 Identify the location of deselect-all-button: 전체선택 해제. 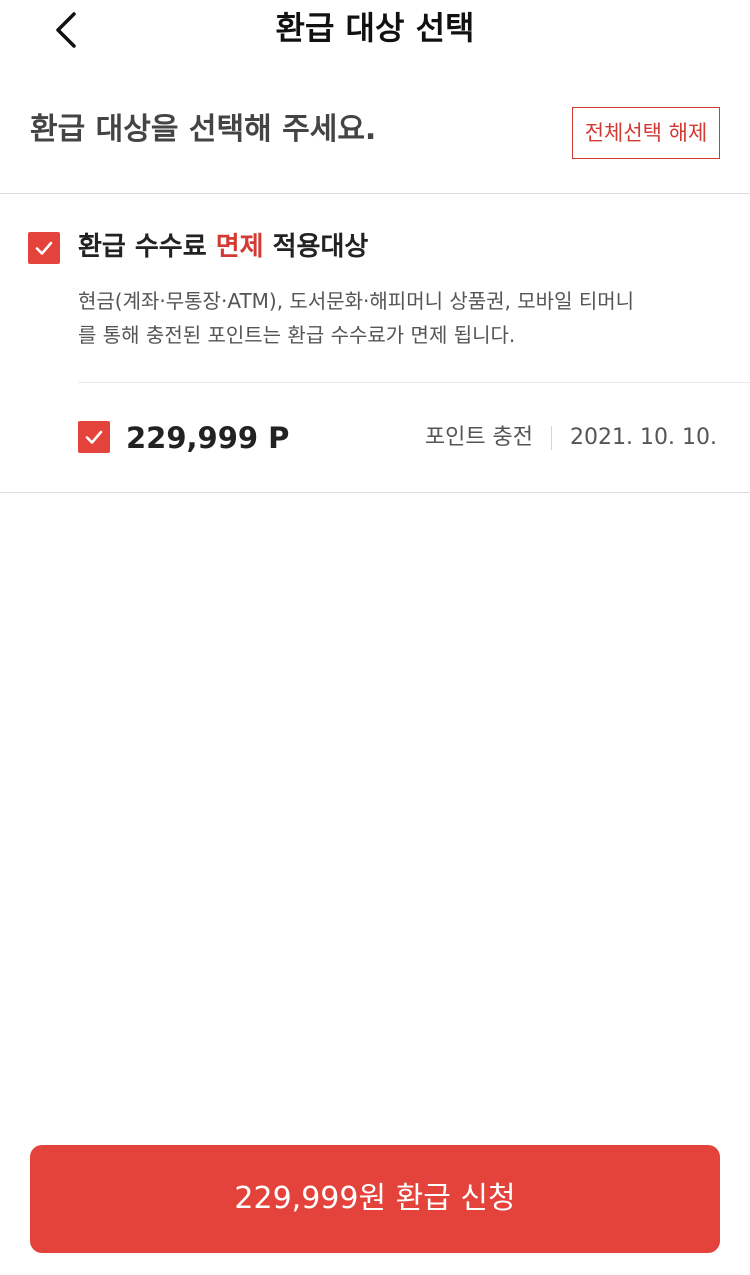
(646, 133).